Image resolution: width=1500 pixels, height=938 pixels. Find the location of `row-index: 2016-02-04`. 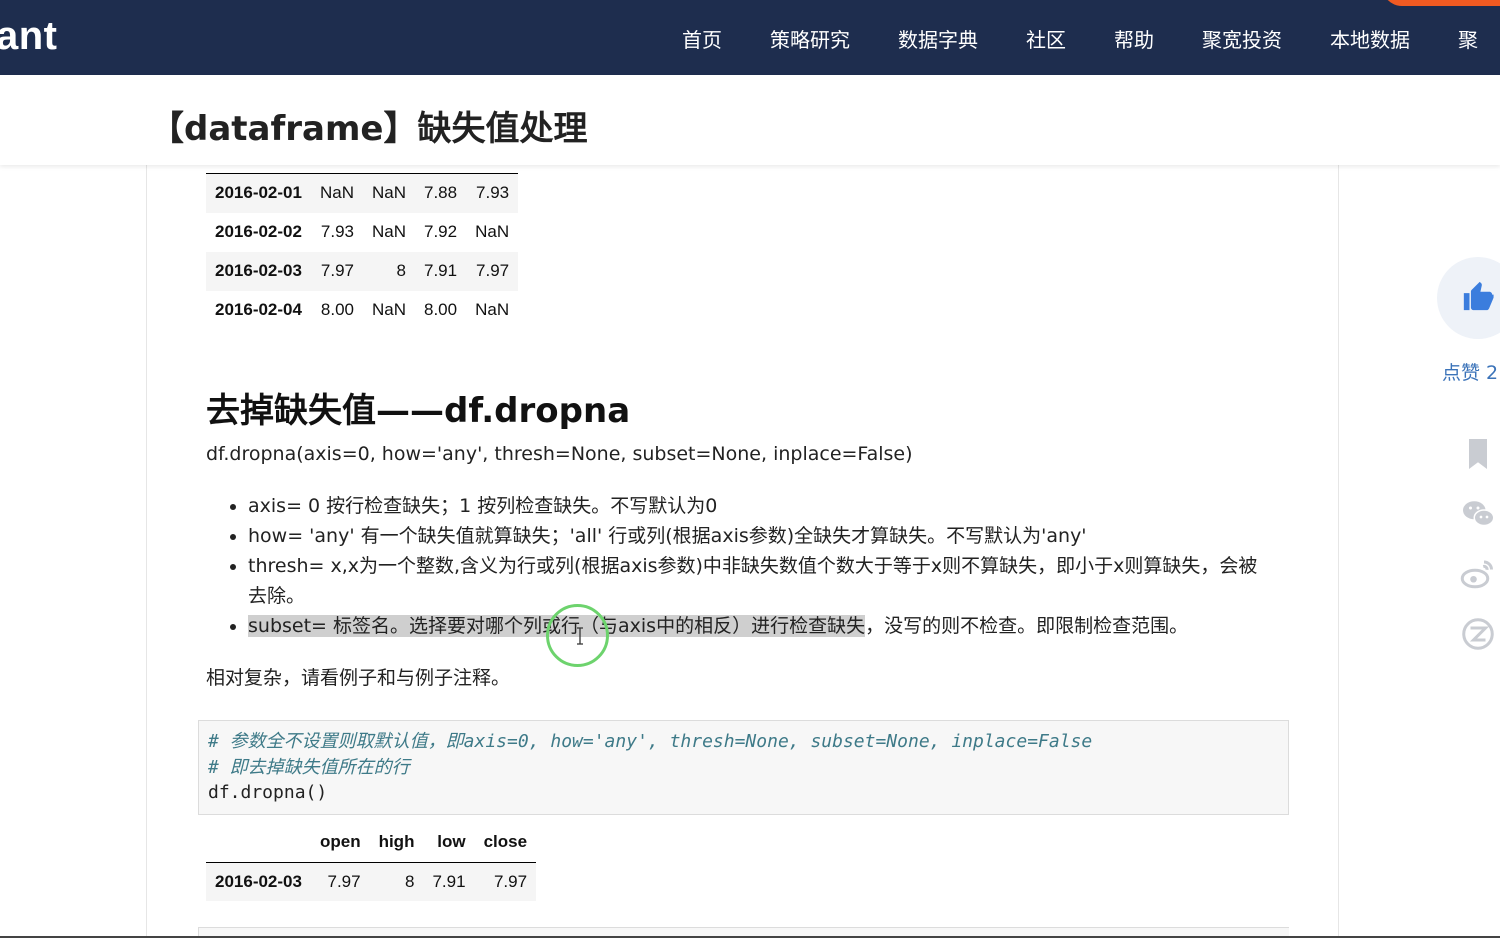

row-index: 2016-02-04 is located at coordinates (258, 309).